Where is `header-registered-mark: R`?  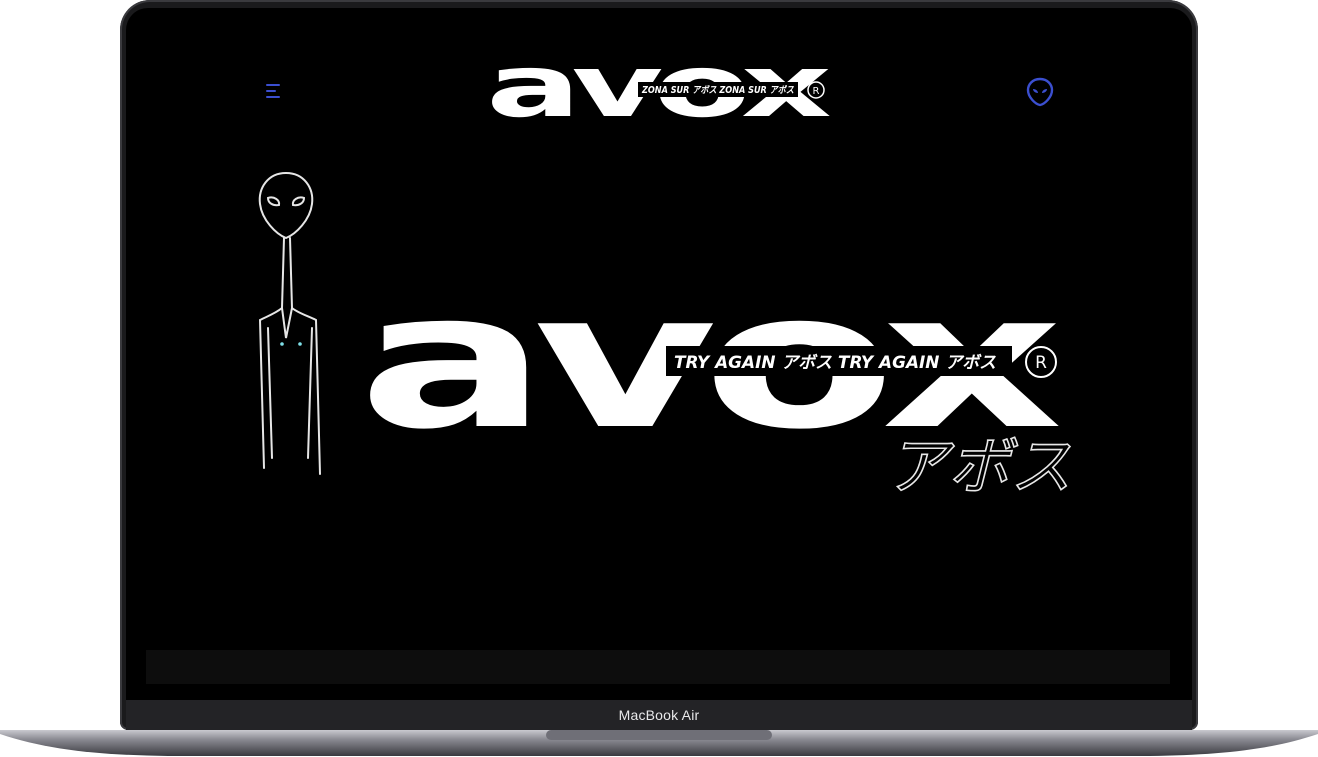
header-registered-mark: R is located at coordinates (816, 91).